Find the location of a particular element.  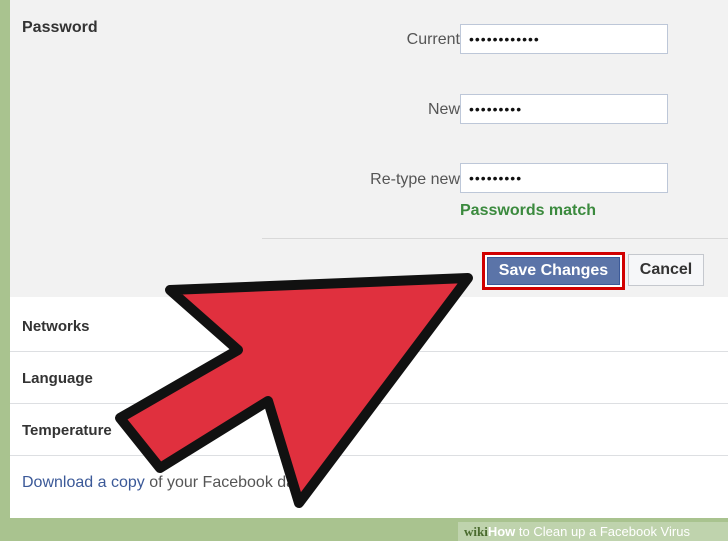

watermark-title: to Clean up a Facebook Virus is located at coordinates (602, 531).